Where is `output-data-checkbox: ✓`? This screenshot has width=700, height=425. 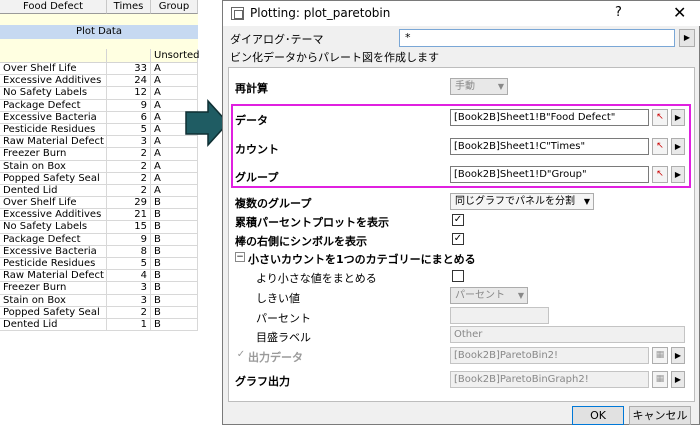
output-data-checkbox: ✓ is located at coordinates (241, 356).